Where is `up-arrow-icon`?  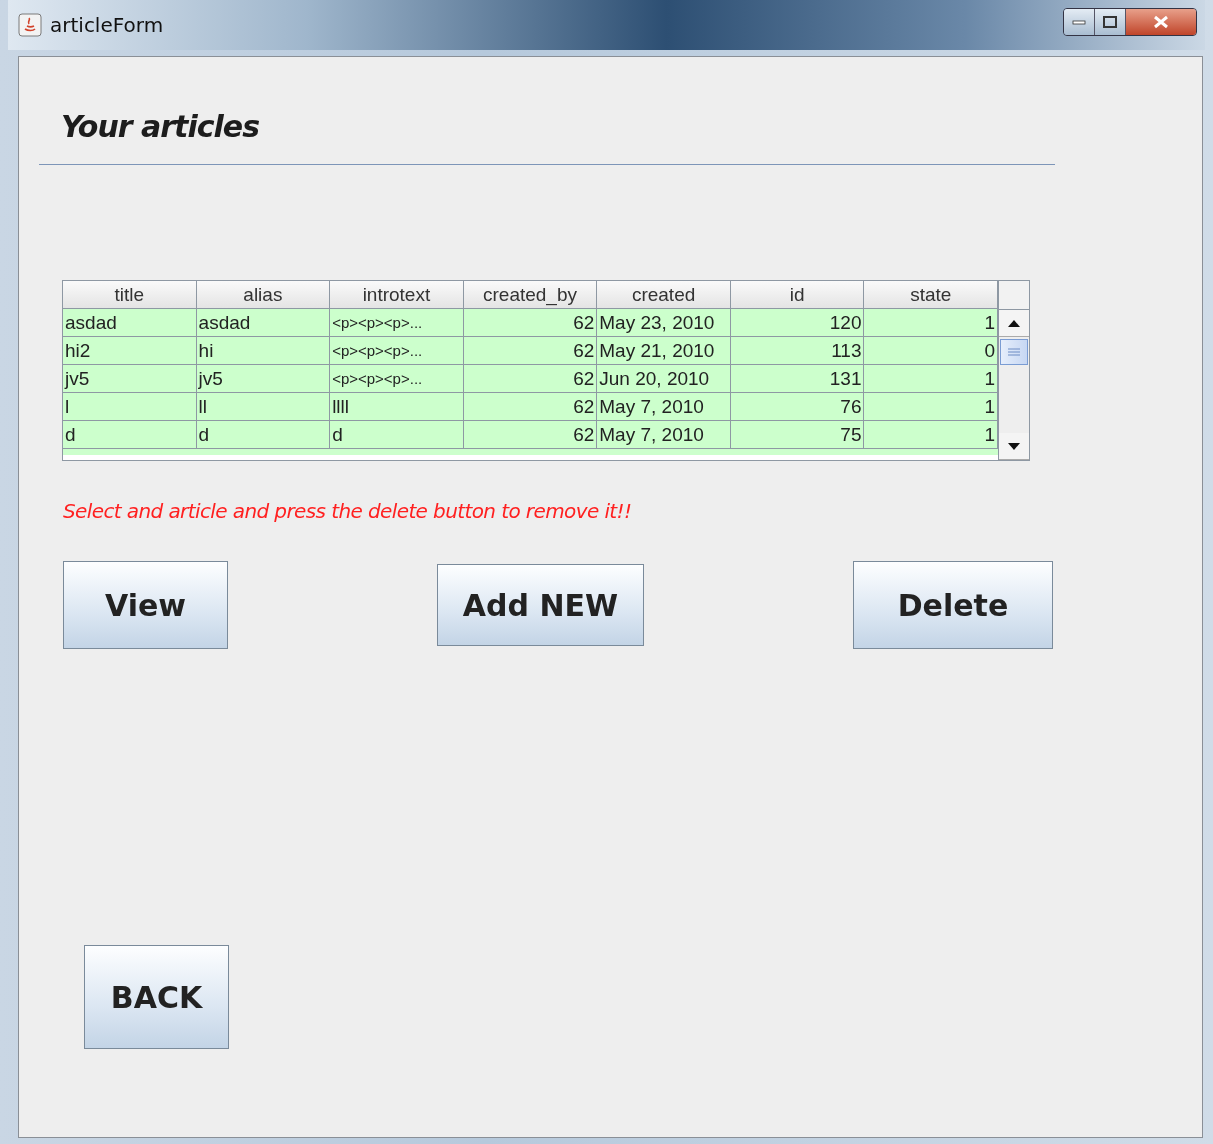
up-arrow-icon is located at coordinates (1014, 323).